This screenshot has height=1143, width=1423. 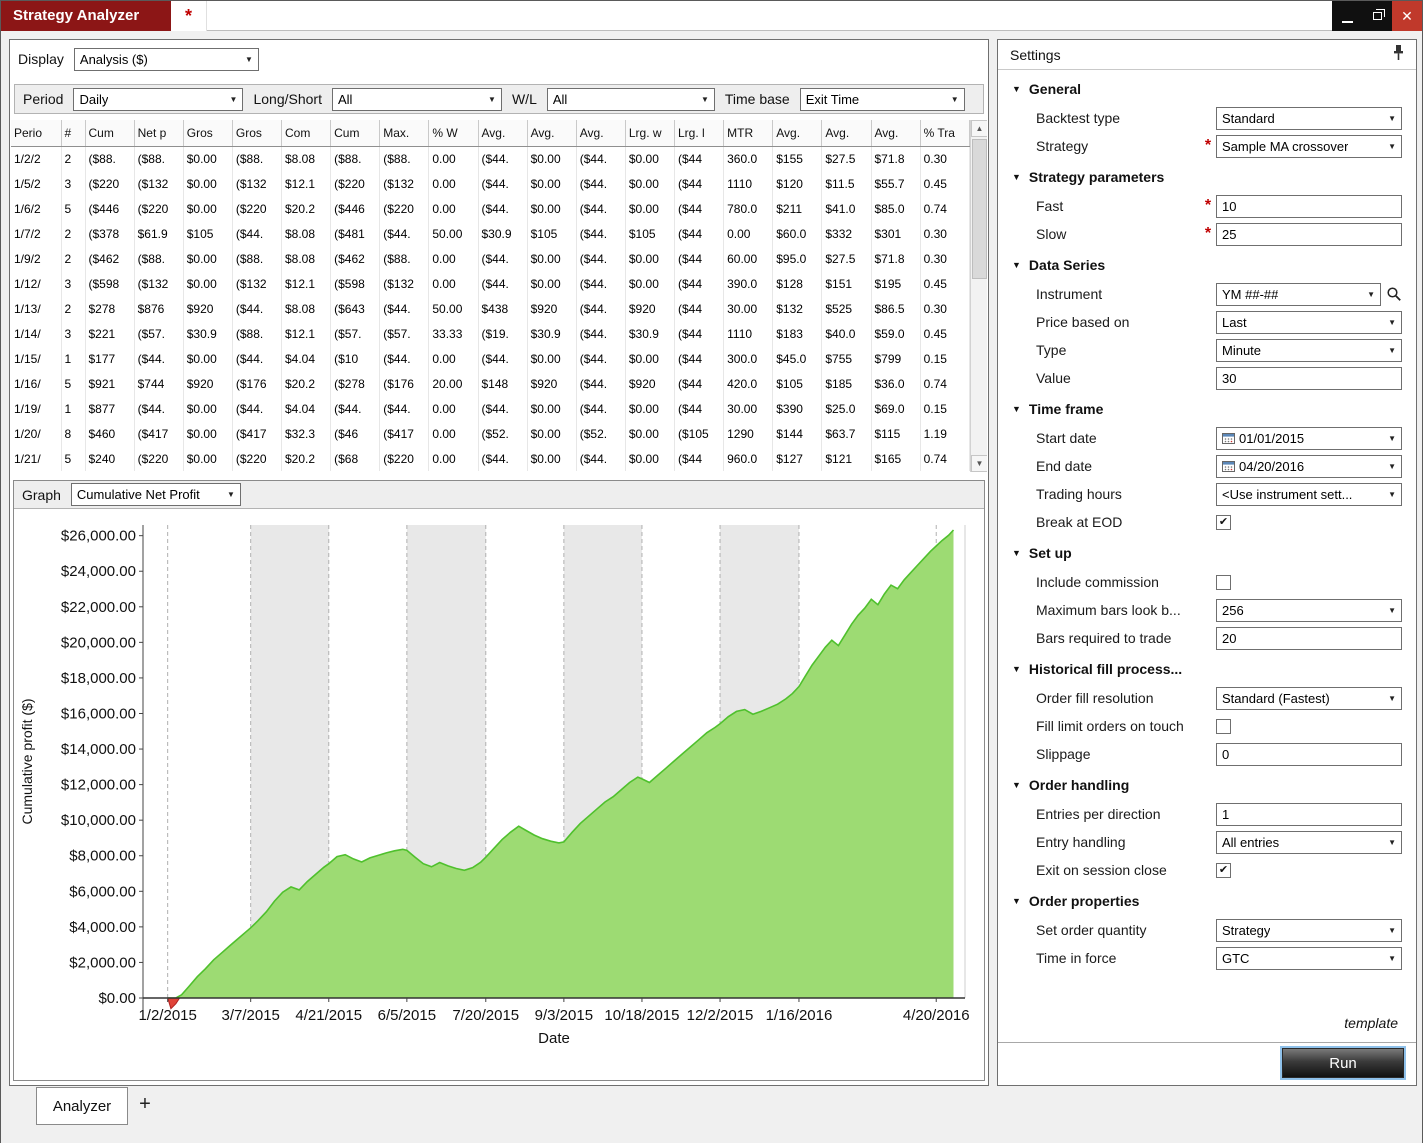 I want to click on graph-type-dropdown: Cumulative Net Profit ▼, so click(x=155, y=494).